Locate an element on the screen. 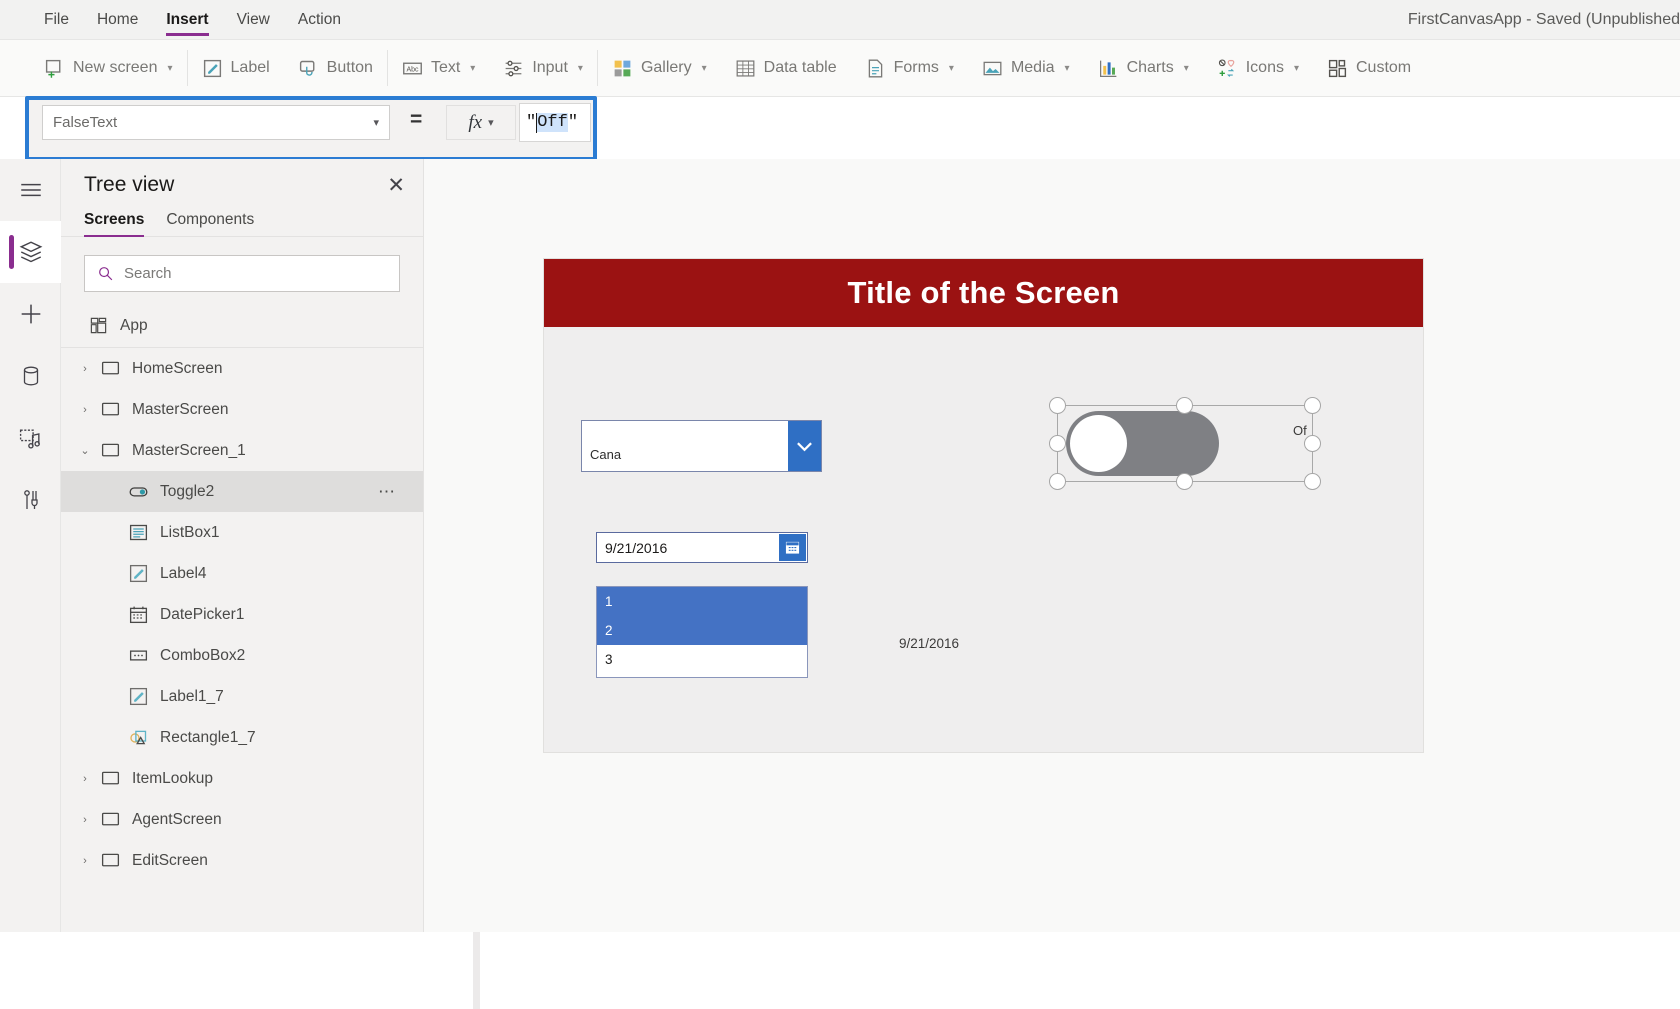  listbox-item: 3 is located at coordinates (702, 659).